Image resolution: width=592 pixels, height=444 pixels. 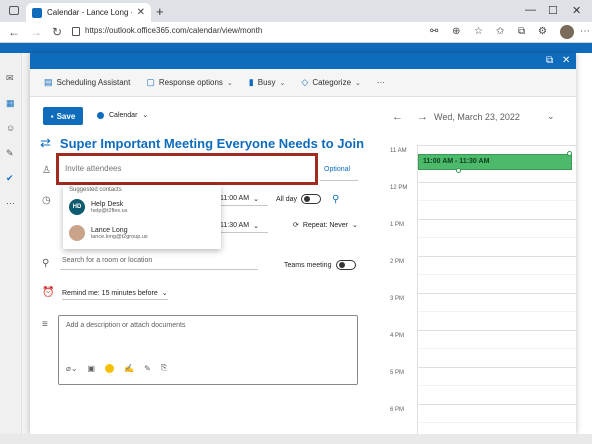 What do you see at coordinates (119, 236) in the screenshot?
I see `contact-email: lance.long@t2group.us` at bounding box center [119, 236].